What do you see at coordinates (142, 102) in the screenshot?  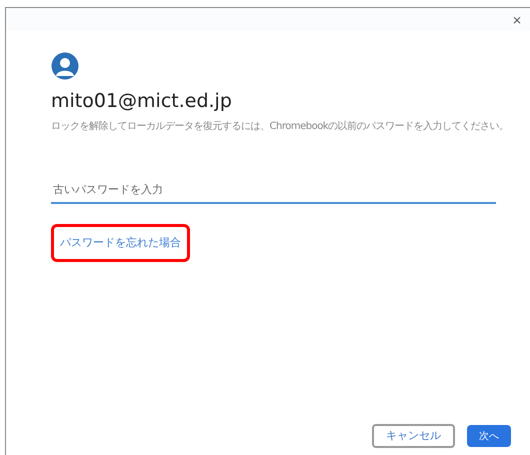 I see `account-email: mito01@mict.ed.jp` at bounding box center [142, 102].